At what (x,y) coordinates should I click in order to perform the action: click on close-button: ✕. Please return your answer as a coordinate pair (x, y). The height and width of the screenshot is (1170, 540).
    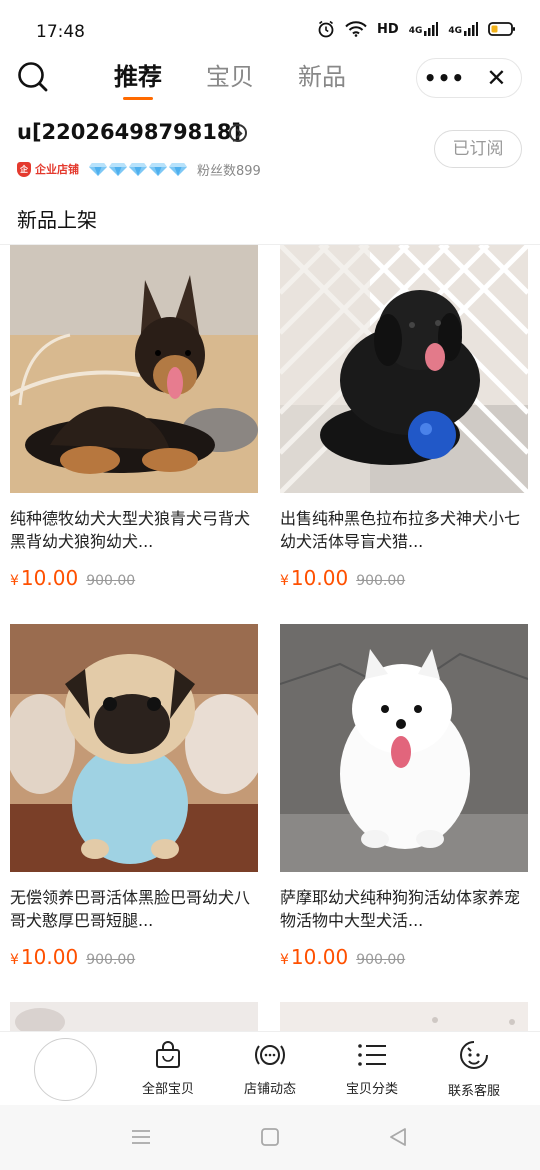
    Looking at the image, I should click on (496, 78).